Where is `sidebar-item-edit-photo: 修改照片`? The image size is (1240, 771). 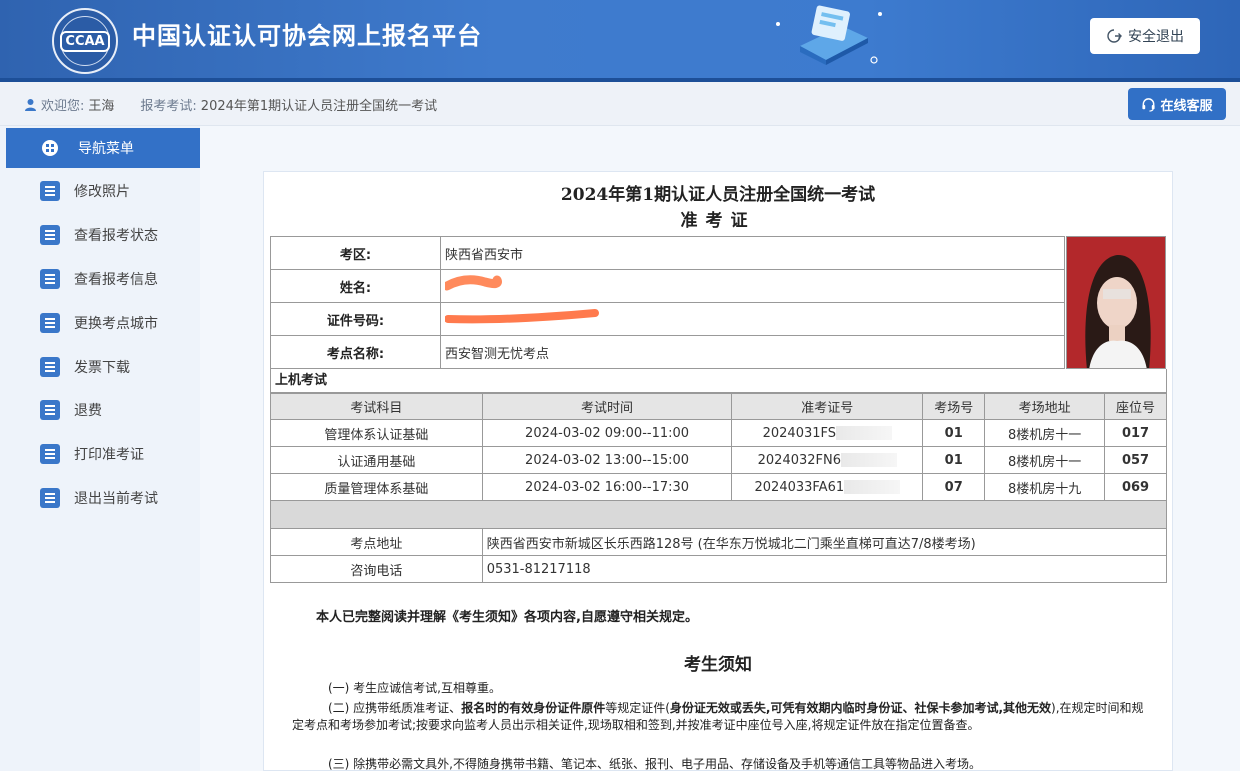 sidebar-item-edit-photo: 修改照片 is located at coordinates (85, 191).